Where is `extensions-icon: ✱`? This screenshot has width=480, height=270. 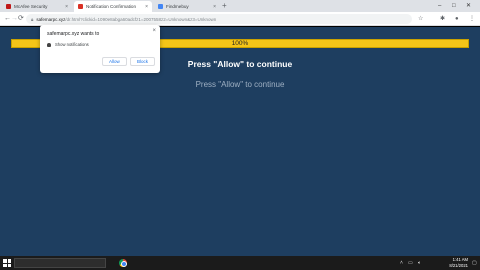 extensions-icon: ✱ is located at coordinates (442, 19).